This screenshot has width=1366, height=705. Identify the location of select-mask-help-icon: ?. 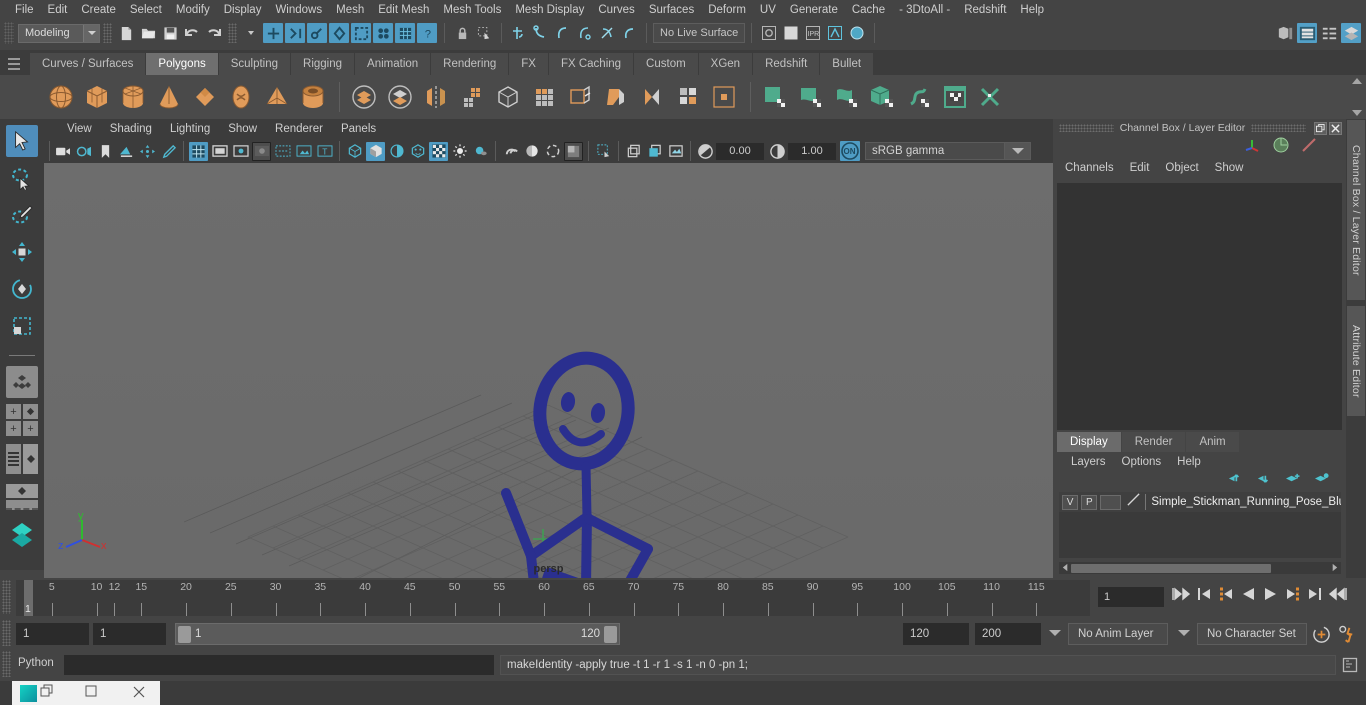
(427, 33).